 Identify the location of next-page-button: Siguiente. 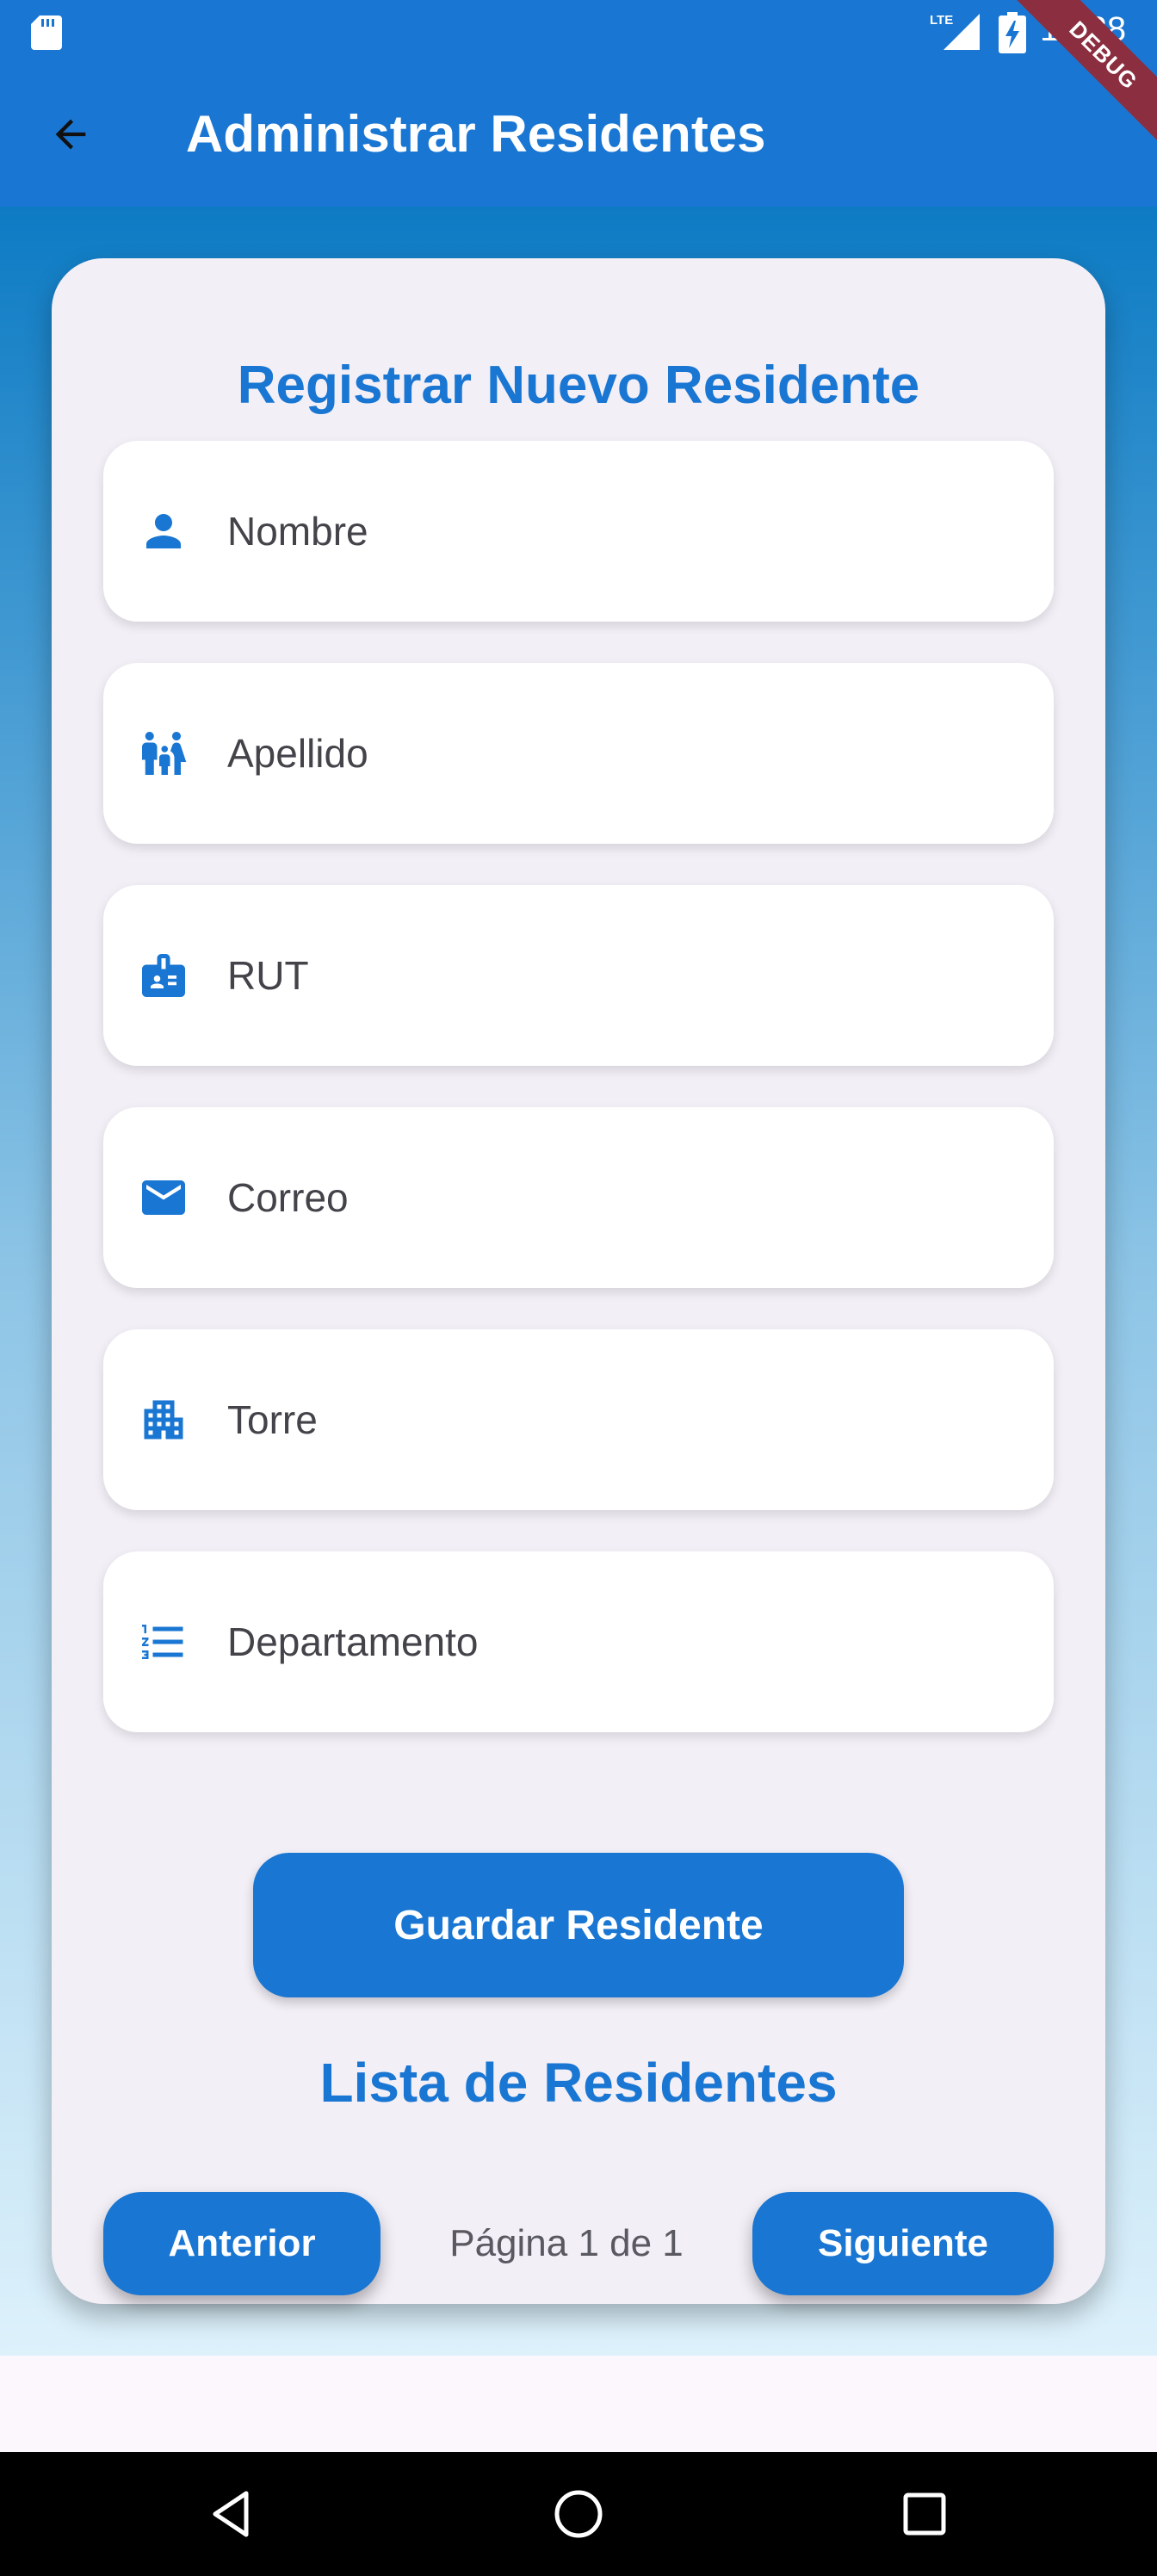
(903, 2243).